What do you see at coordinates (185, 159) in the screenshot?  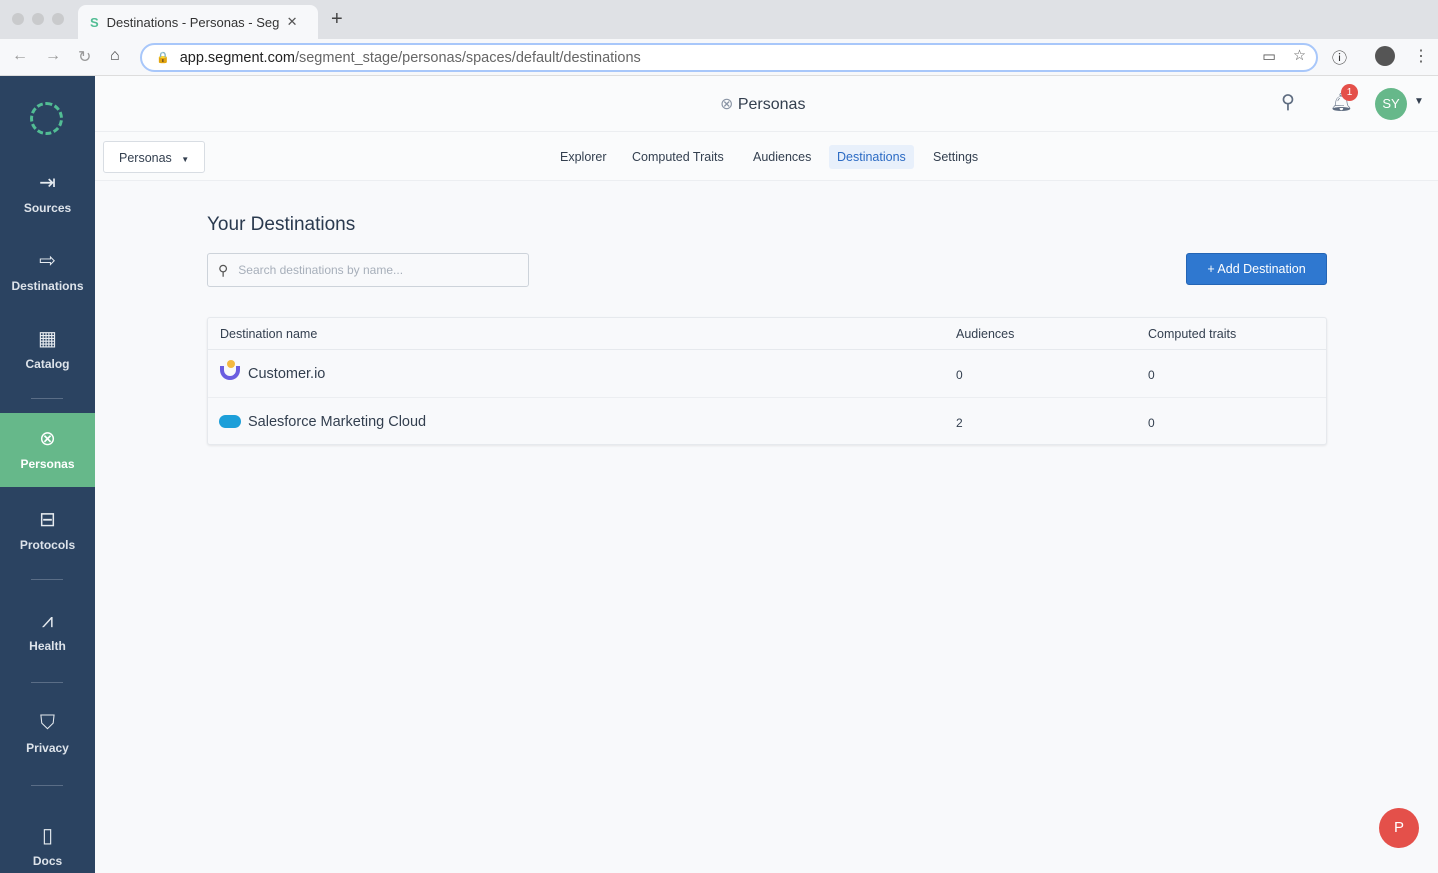 I see `caret-down-icon: ▼` at bounding box center [185, 159].